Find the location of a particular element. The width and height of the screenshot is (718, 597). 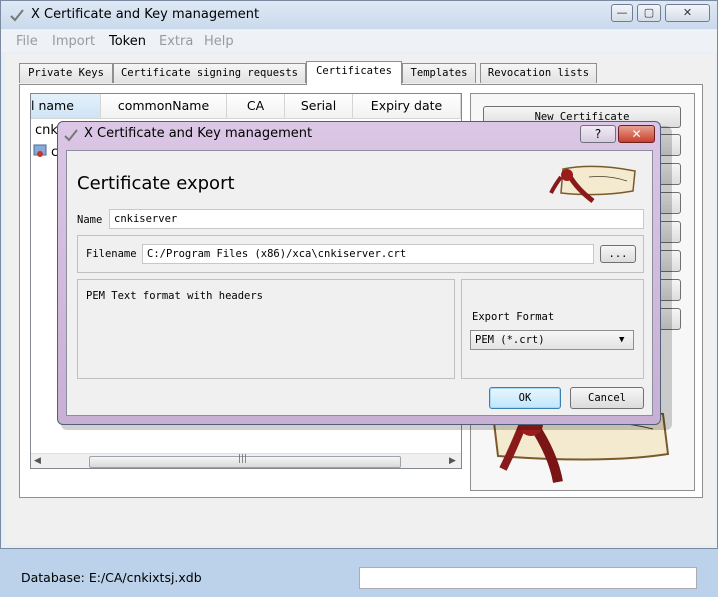

column-header-commonname: commonName is located at coordinates (164, 106).